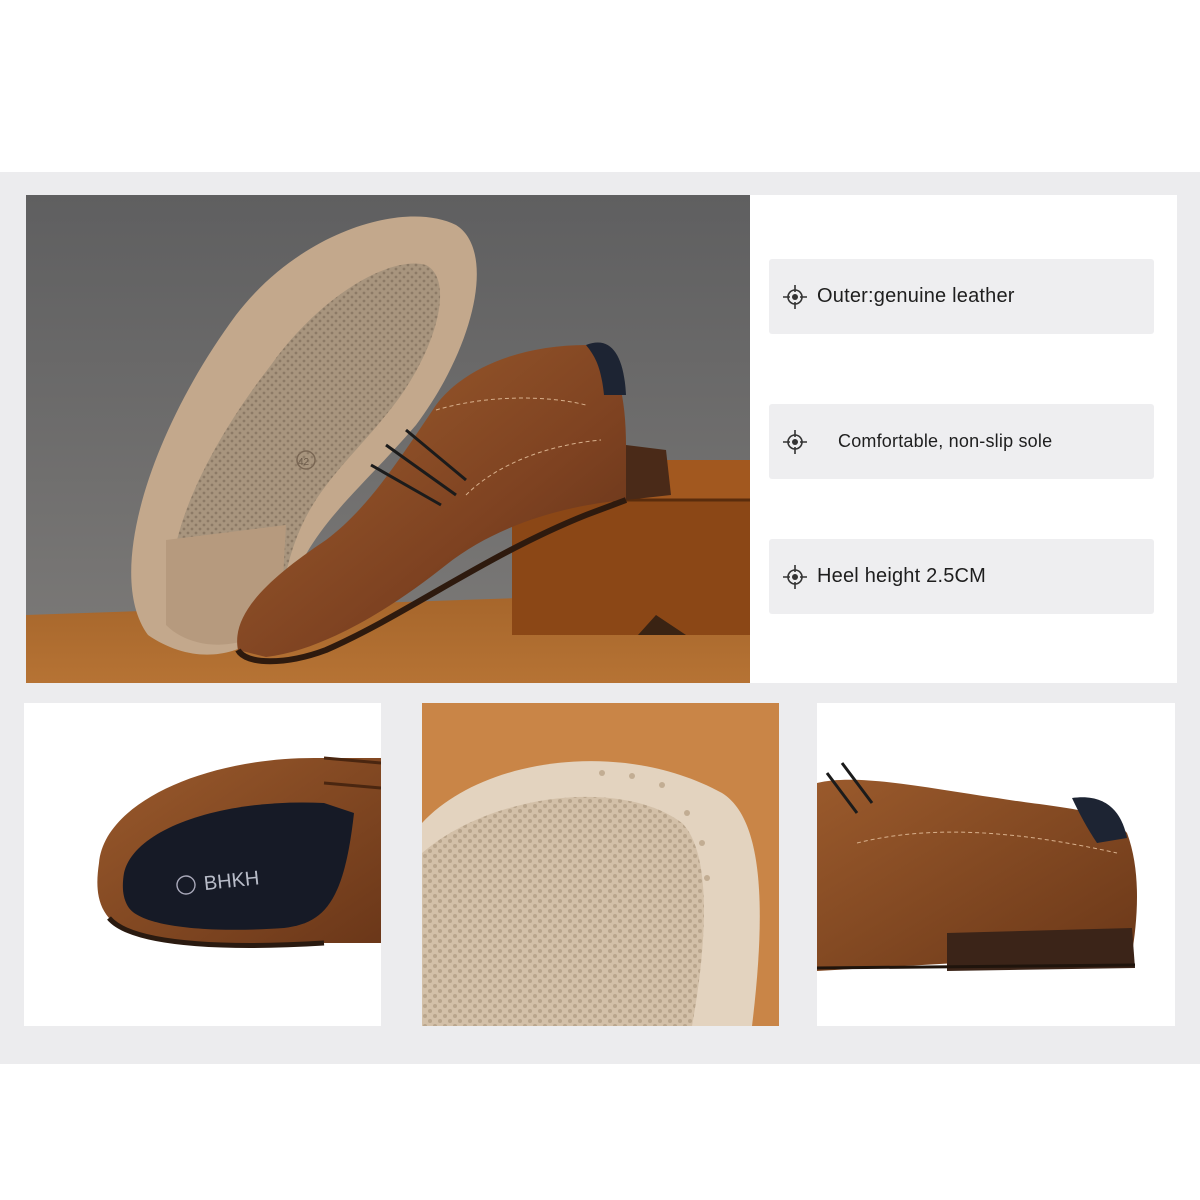 This screenshot has width=1200, height=1200. What do you see at coordinates (996, 864) in the screenshot?
I see `heel-detail-photo` at bounding box center [996, 864].